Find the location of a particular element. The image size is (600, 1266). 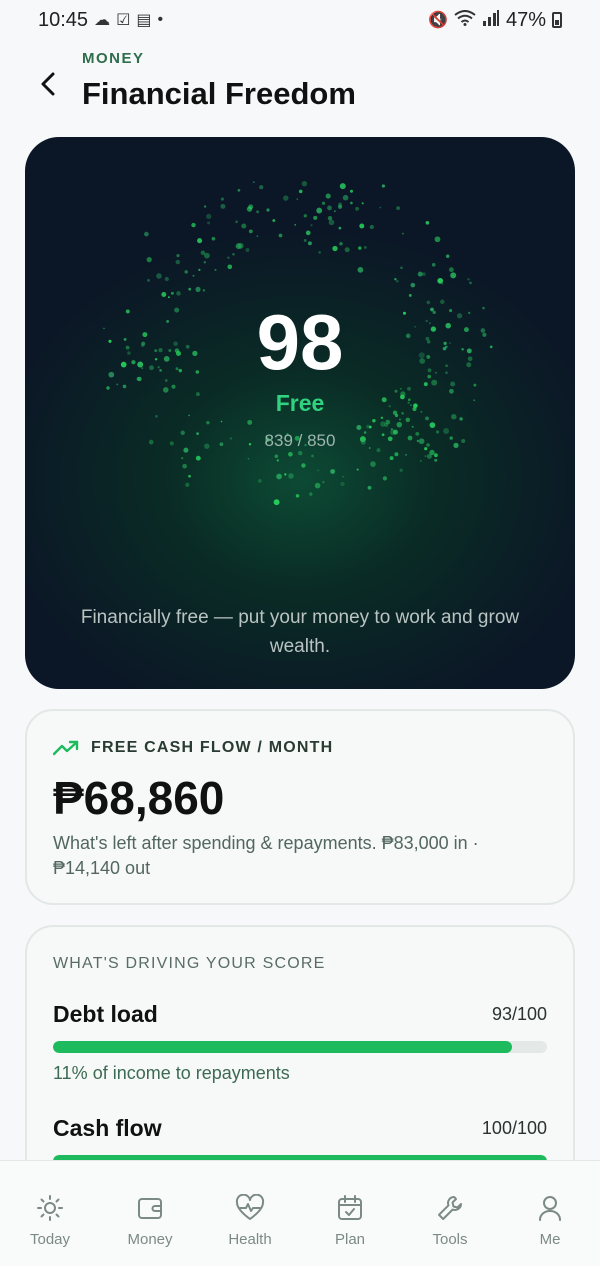

nav-item-tools: Tools is located at coordinates (450, 1213).